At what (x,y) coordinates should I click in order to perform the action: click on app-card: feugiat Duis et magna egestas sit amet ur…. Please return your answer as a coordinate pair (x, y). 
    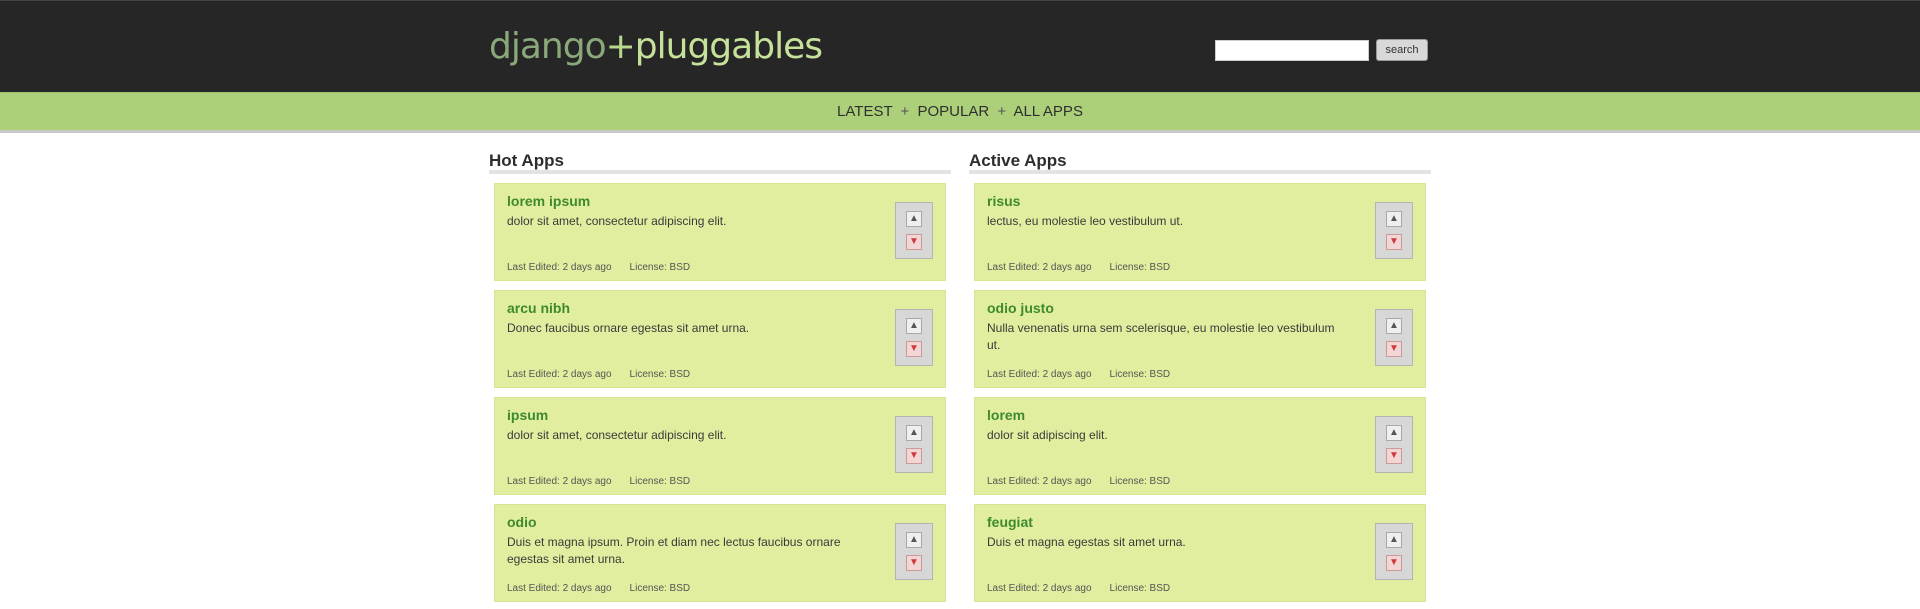
    Looking at the image, I should click on (1200, 553).